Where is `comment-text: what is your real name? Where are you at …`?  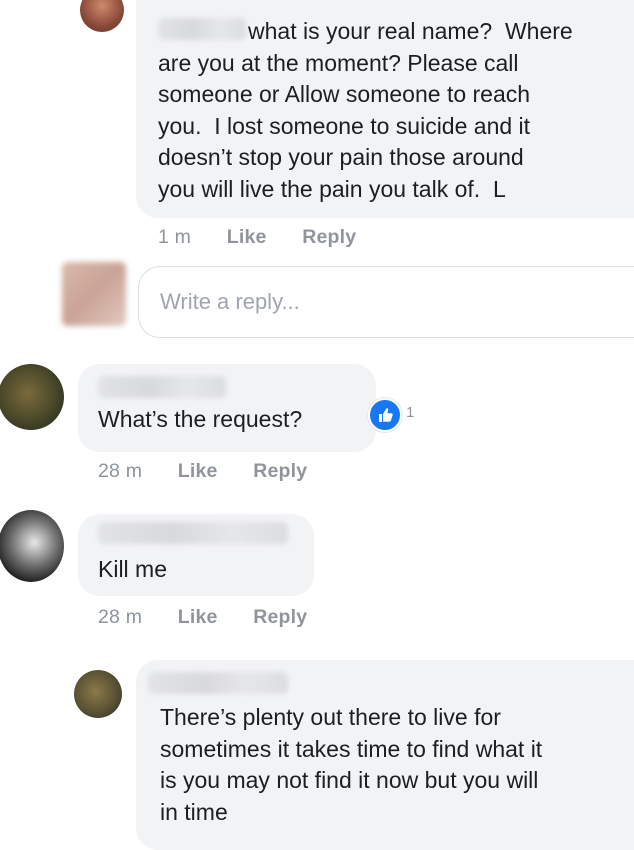
comment-text: what is your real name? Where are you at … is located at coordinates (365, 110).